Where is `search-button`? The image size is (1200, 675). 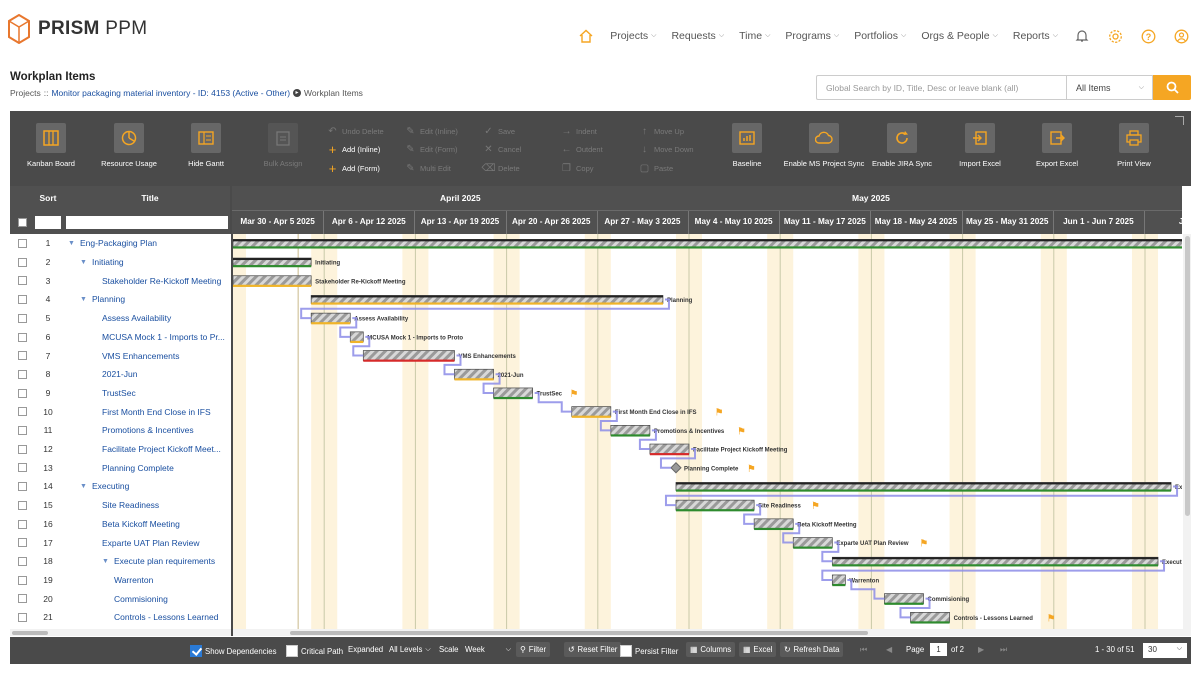
search-button is located at coordinates (1172, 87).